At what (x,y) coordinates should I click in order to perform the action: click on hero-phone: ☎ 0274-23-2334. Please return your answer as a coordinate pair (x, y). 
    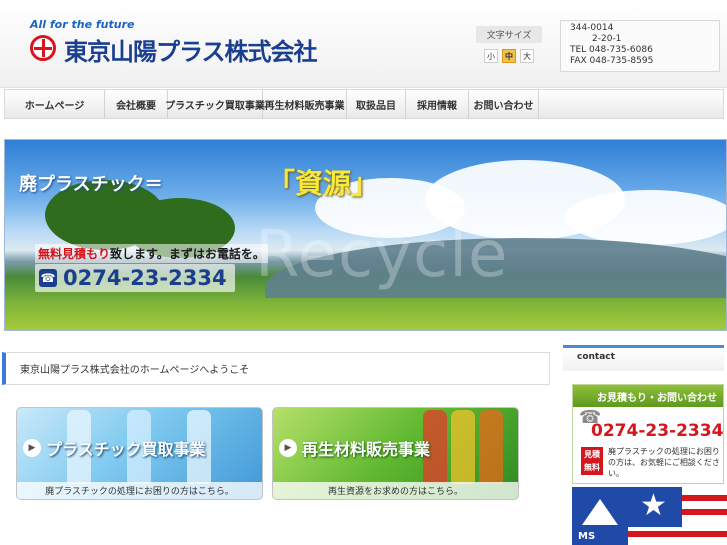
    Looking at the image, I should click on (135, 278).